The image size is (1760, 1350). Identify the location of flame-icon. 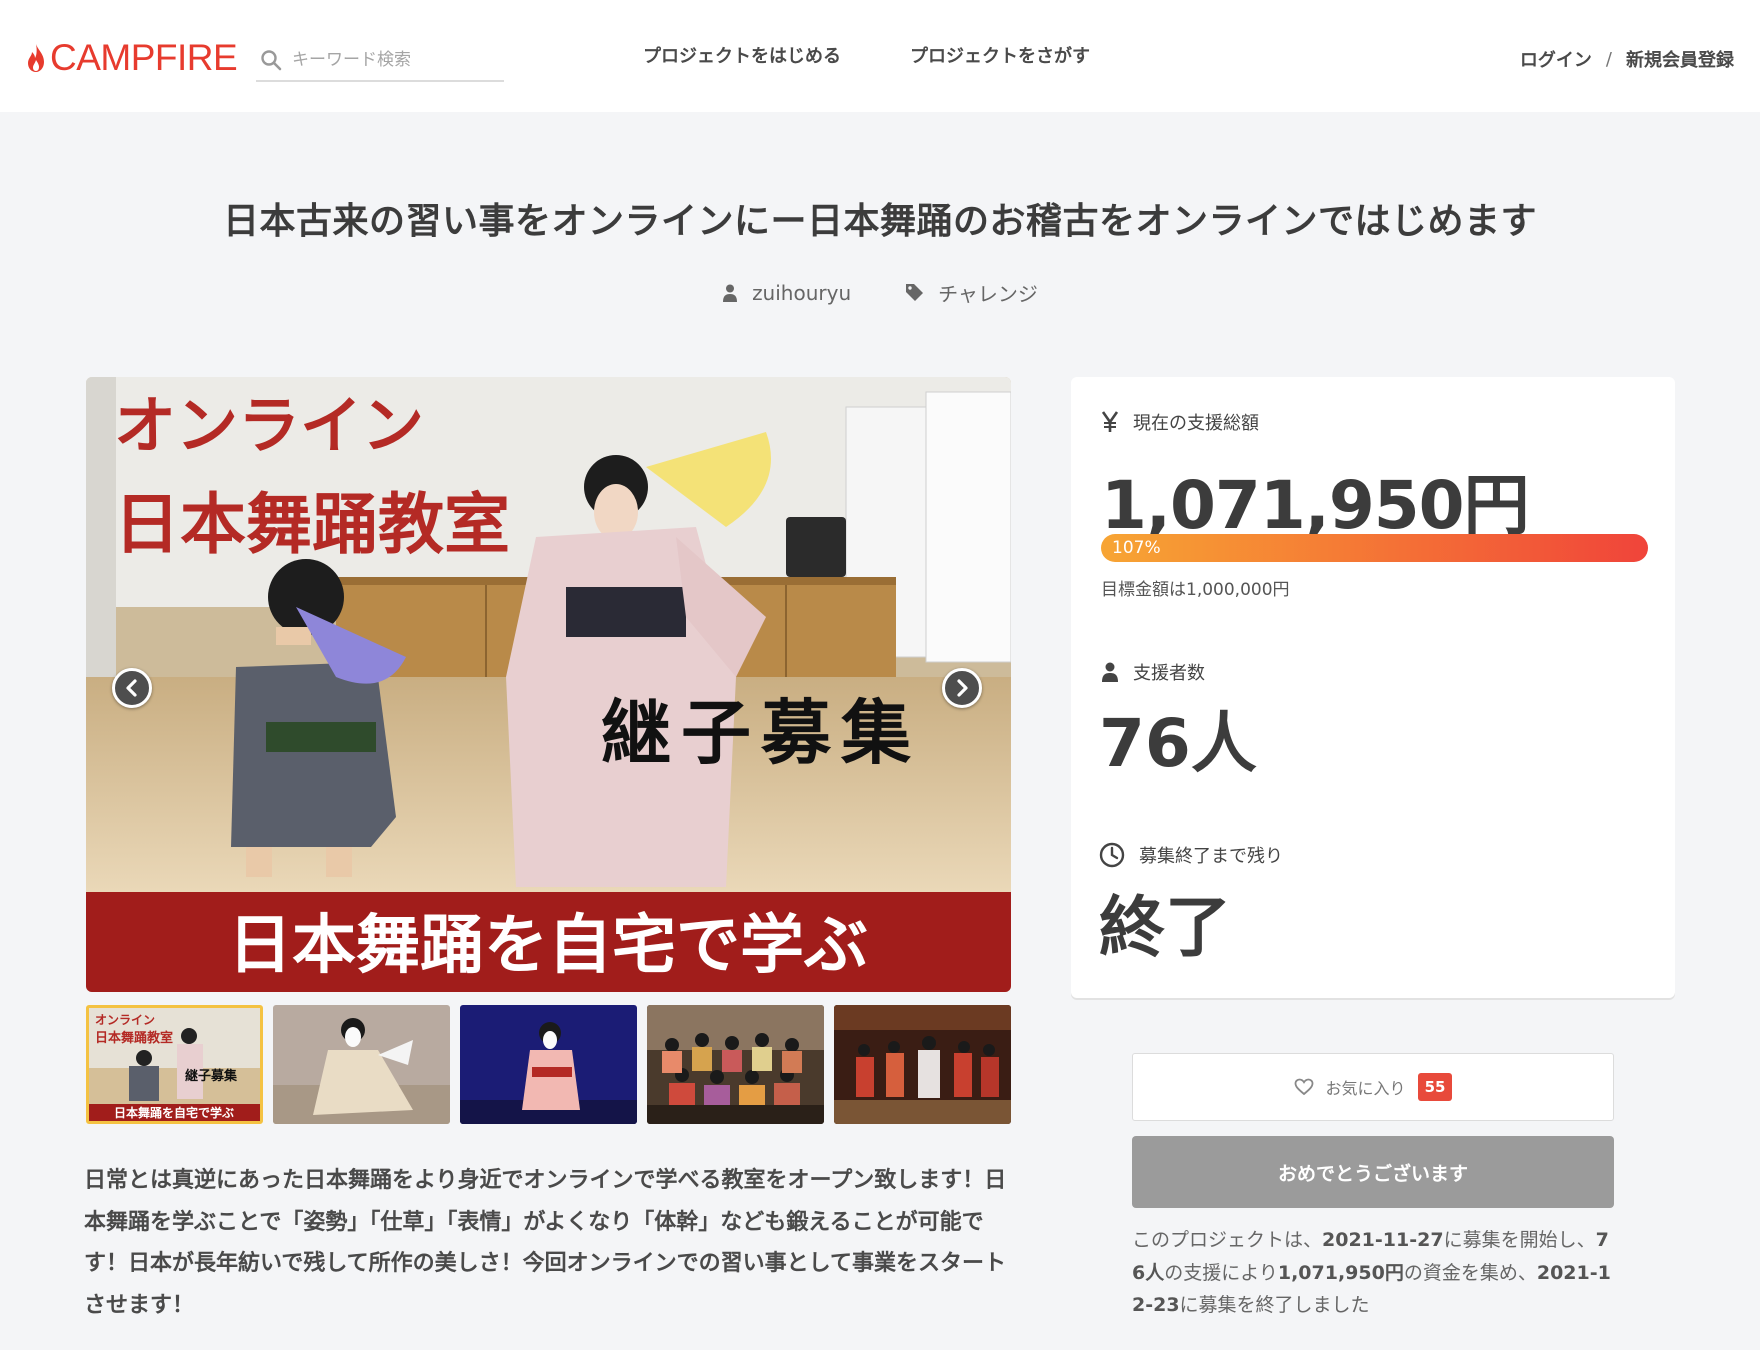
(36, 58).